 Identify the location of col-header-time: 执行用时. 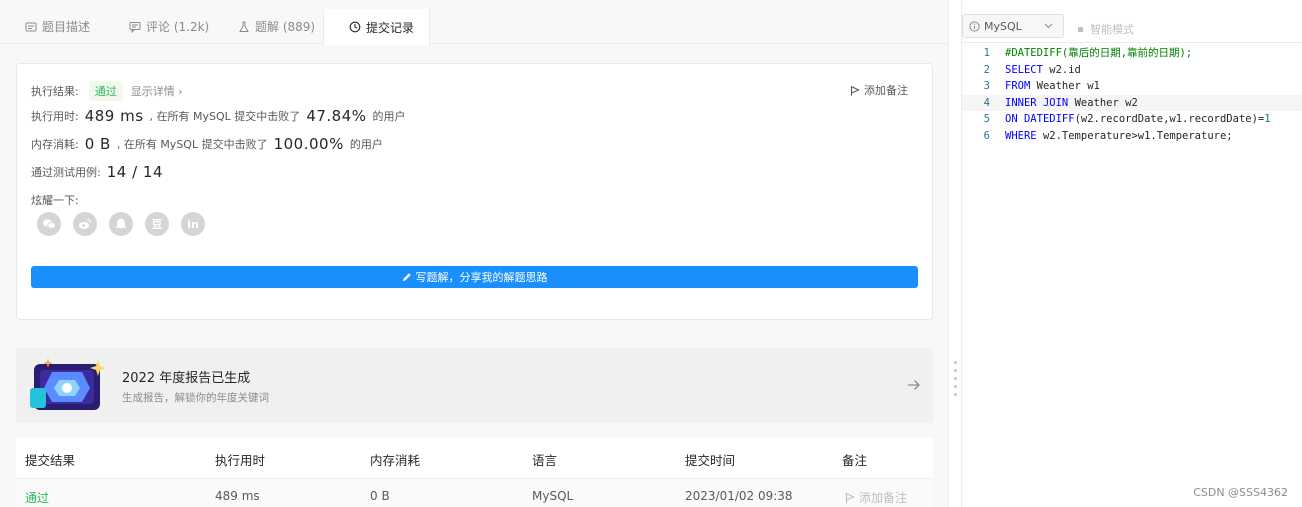
(240, 460).